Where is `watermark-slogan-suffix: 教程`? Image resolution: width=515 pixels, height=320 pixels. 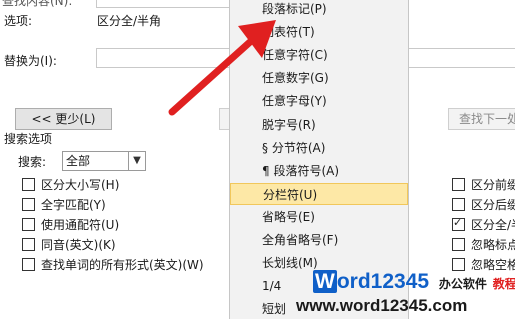 watermark-slogan-suffix: 教程 is located at coordinates (503, 284).